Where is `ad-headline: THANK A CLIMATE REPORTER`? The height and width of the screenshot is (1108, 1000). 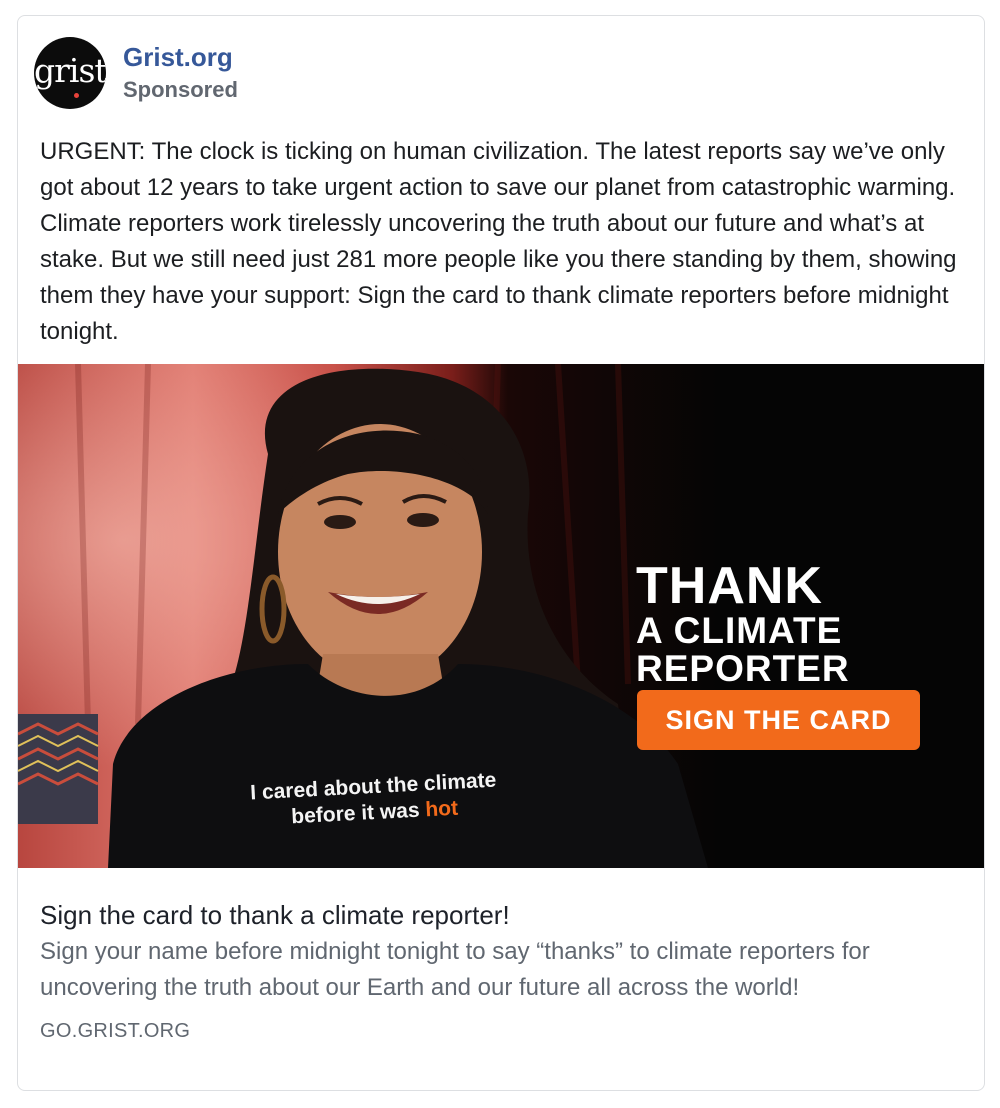 ad-headline: THANK A CLIMATE REPORTER is located at coordinates (801, 624).